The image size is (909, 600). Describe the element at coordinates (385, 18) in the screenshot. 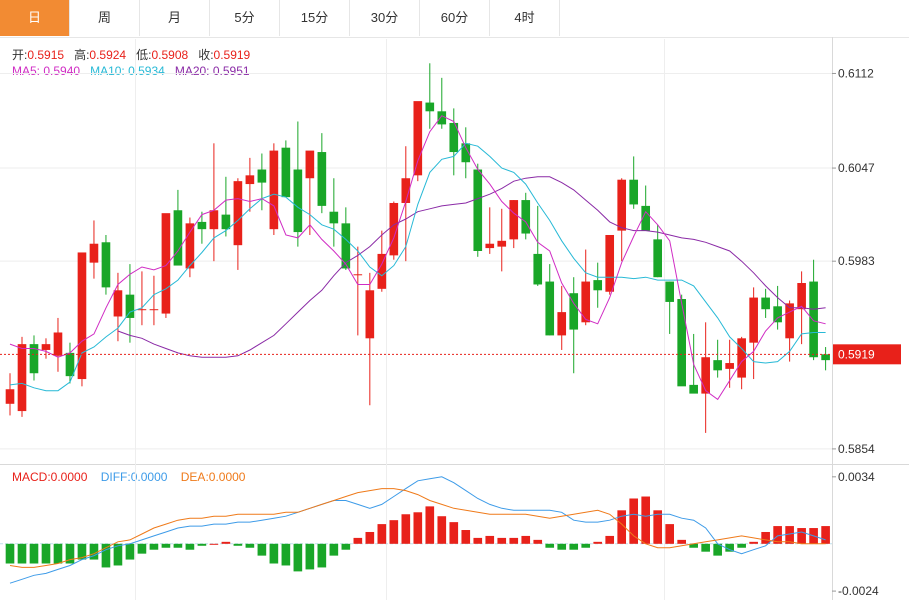

I see `tab-30min: 30分` at that location.